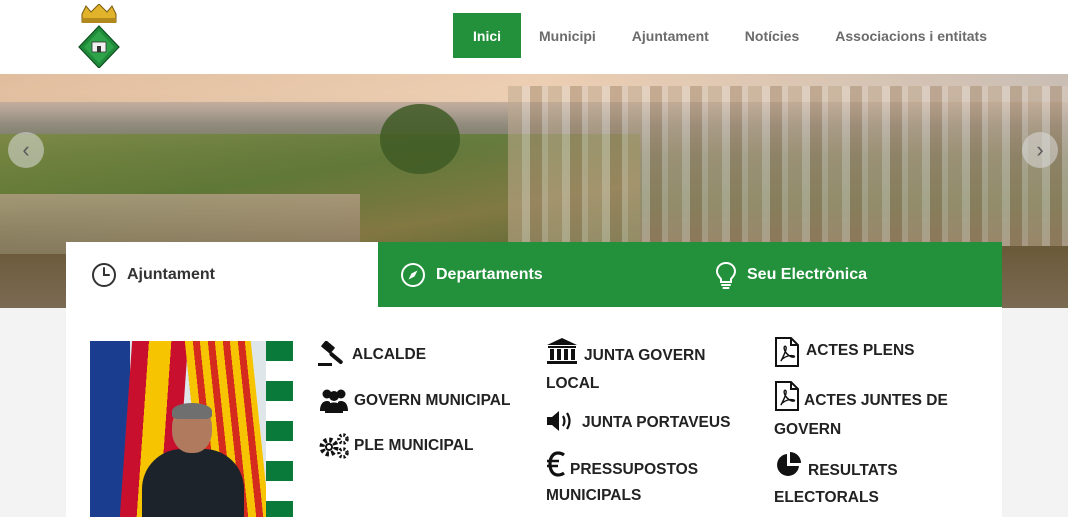 This screenshot has height=517, width=1068. Describe the element at coordinates (222, 274) in the screenshot. I see `tab-ajuntament: Ajuntament` at that location.